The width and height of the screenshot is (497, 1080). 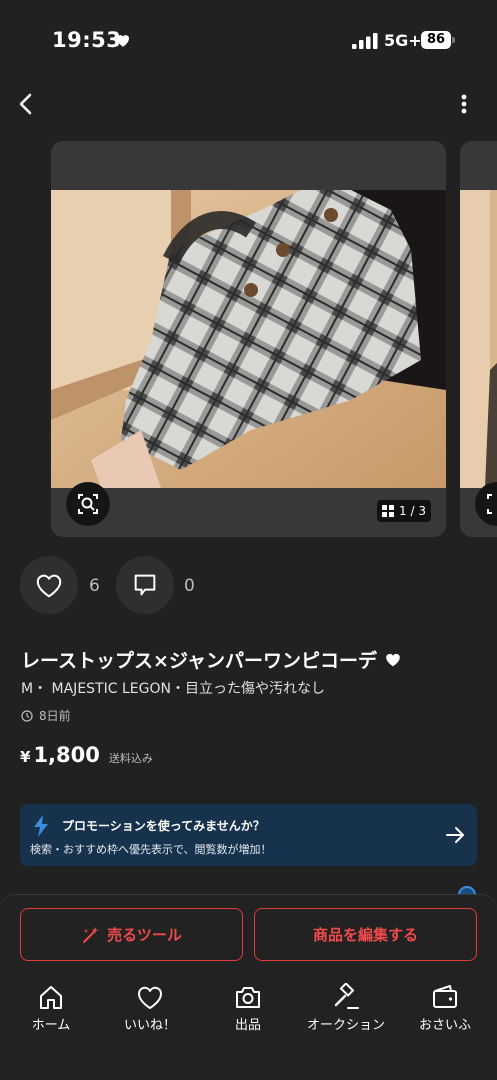 I want to click on arrow-right-icon, so click(x=455, y=835).